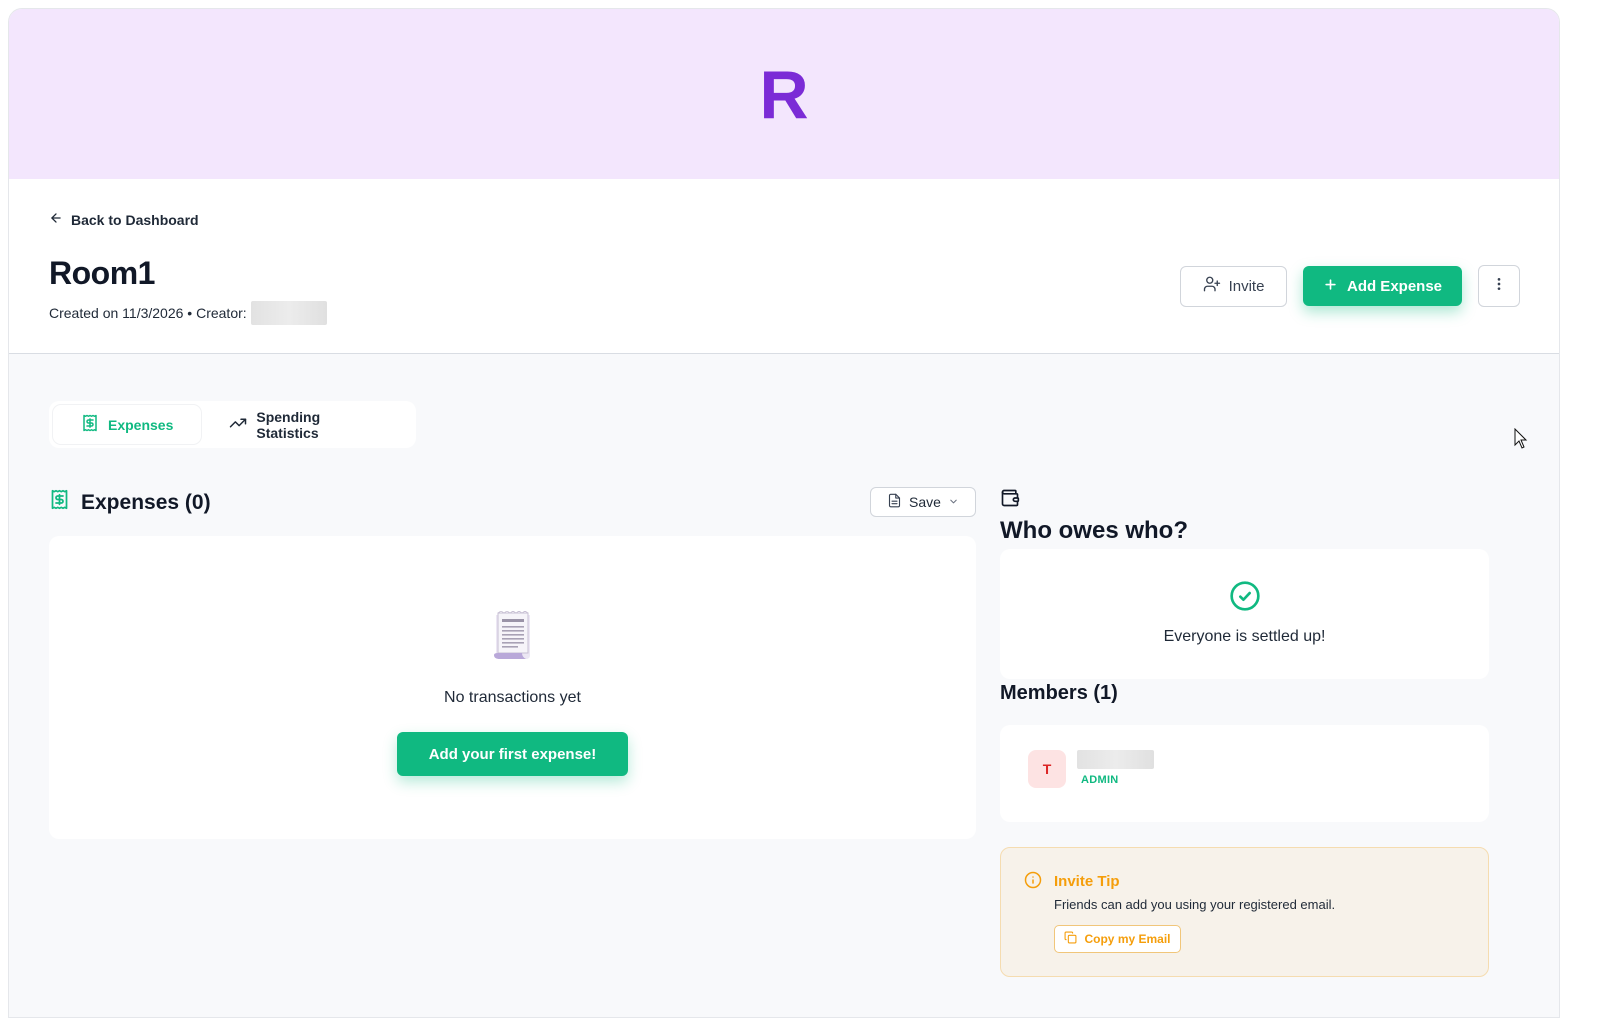  I want to click on save-label: Save, so click(925, 502).